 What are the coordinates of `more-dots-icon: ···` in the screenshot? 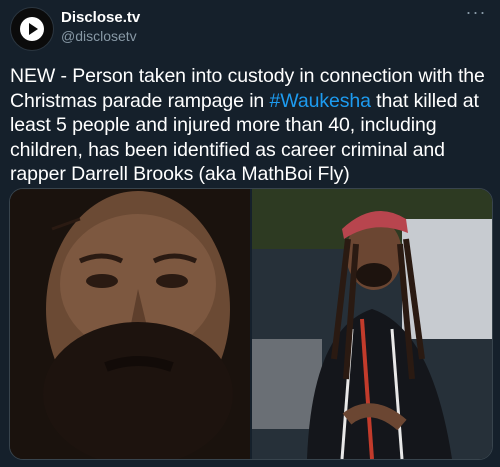 It's located at (476, 12).